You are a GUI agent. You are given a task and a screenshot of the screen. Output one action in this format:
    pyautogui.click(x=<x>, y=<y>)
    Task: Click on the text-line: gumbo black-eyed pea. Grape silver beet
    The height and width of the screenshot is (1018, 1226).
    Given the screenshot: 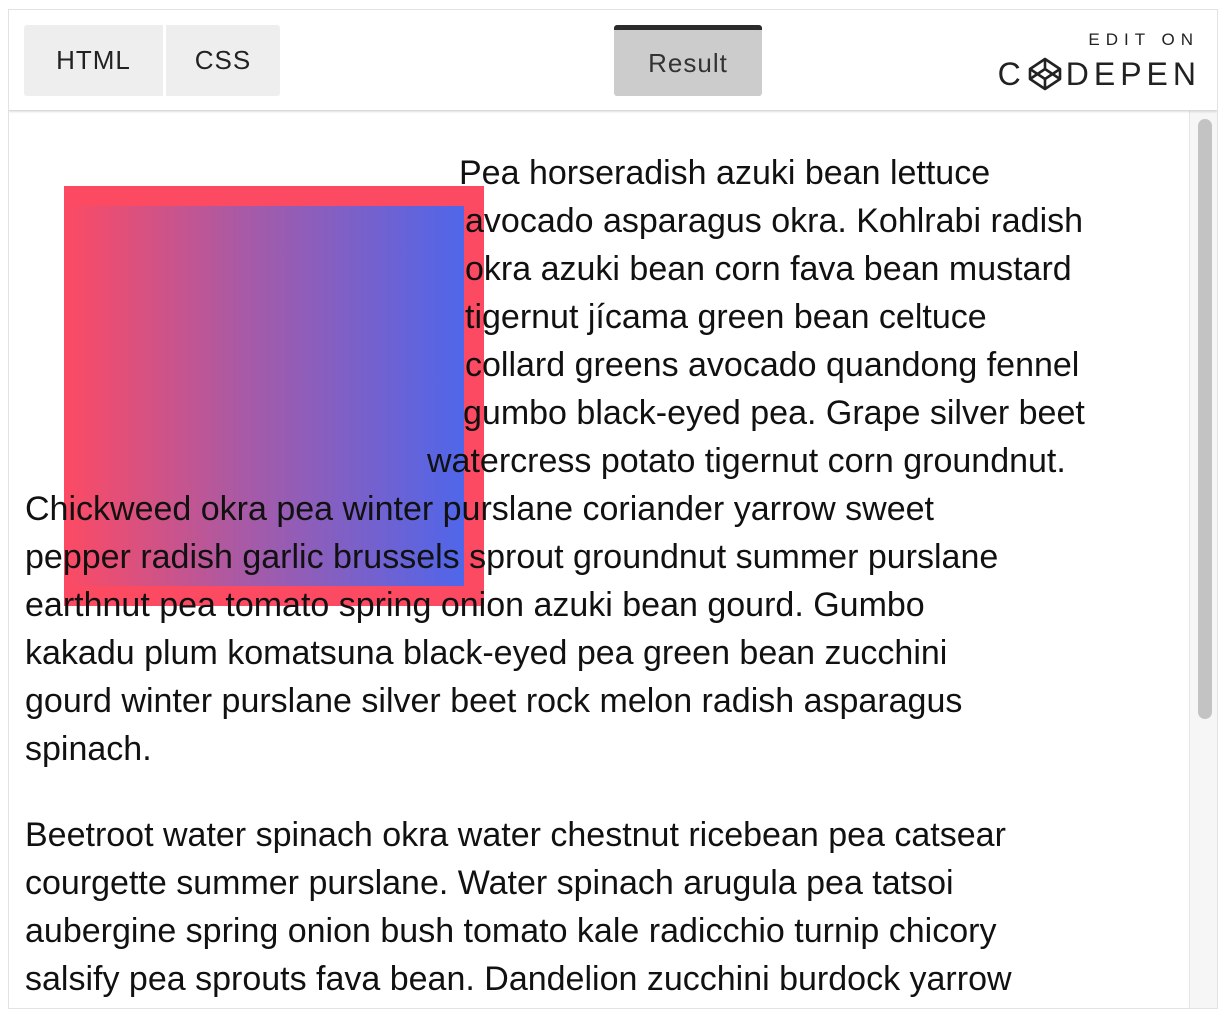 What is the action you would take?
    pyautogui.click(x=774, y=413)
    